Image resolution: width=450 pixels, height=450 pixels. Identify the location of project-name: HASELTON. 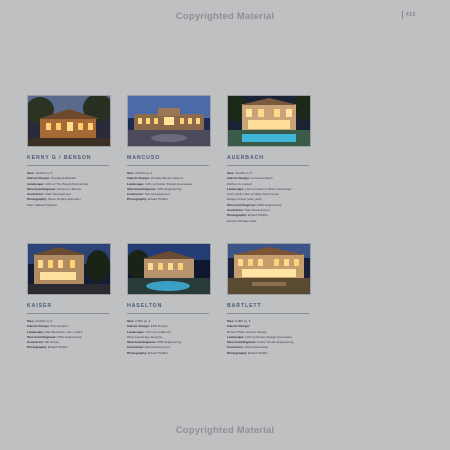
(145, 306).